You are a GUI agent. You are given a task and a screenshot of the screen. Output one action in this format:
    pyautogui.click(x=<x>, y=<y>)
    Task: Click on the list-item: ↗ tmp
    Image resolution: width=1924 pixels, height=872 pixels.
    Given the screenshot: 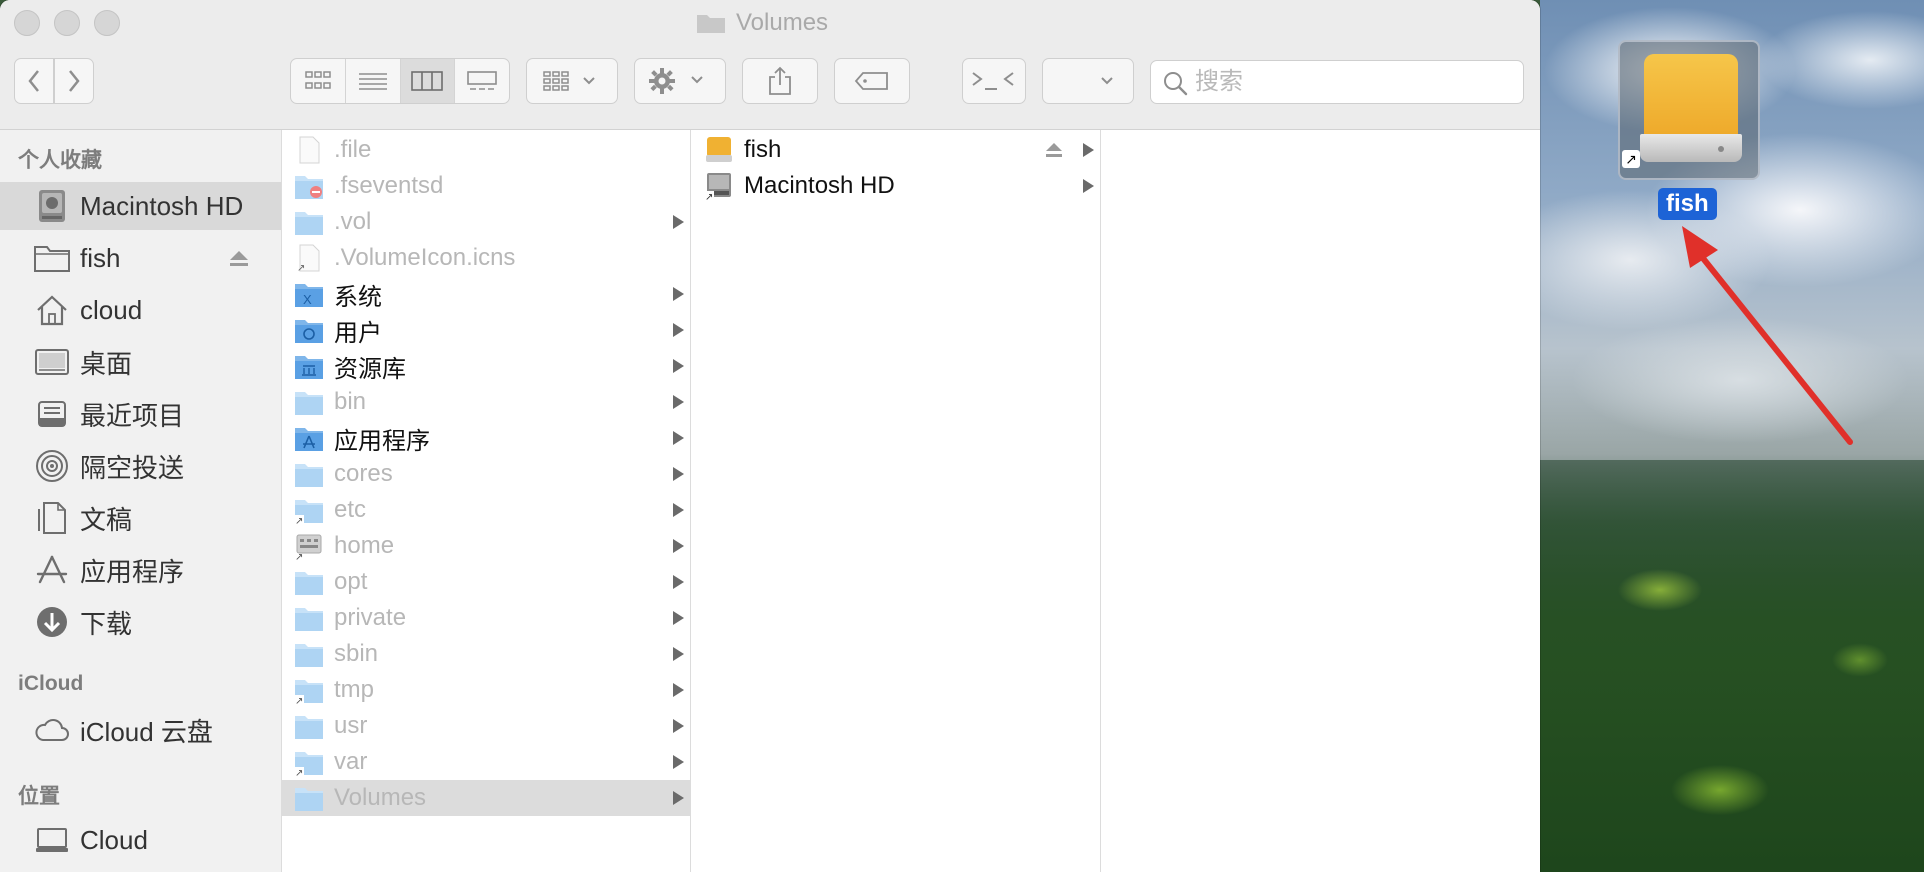 What is the action you would take?
    pyautogui.click(x=486, y=690)
    